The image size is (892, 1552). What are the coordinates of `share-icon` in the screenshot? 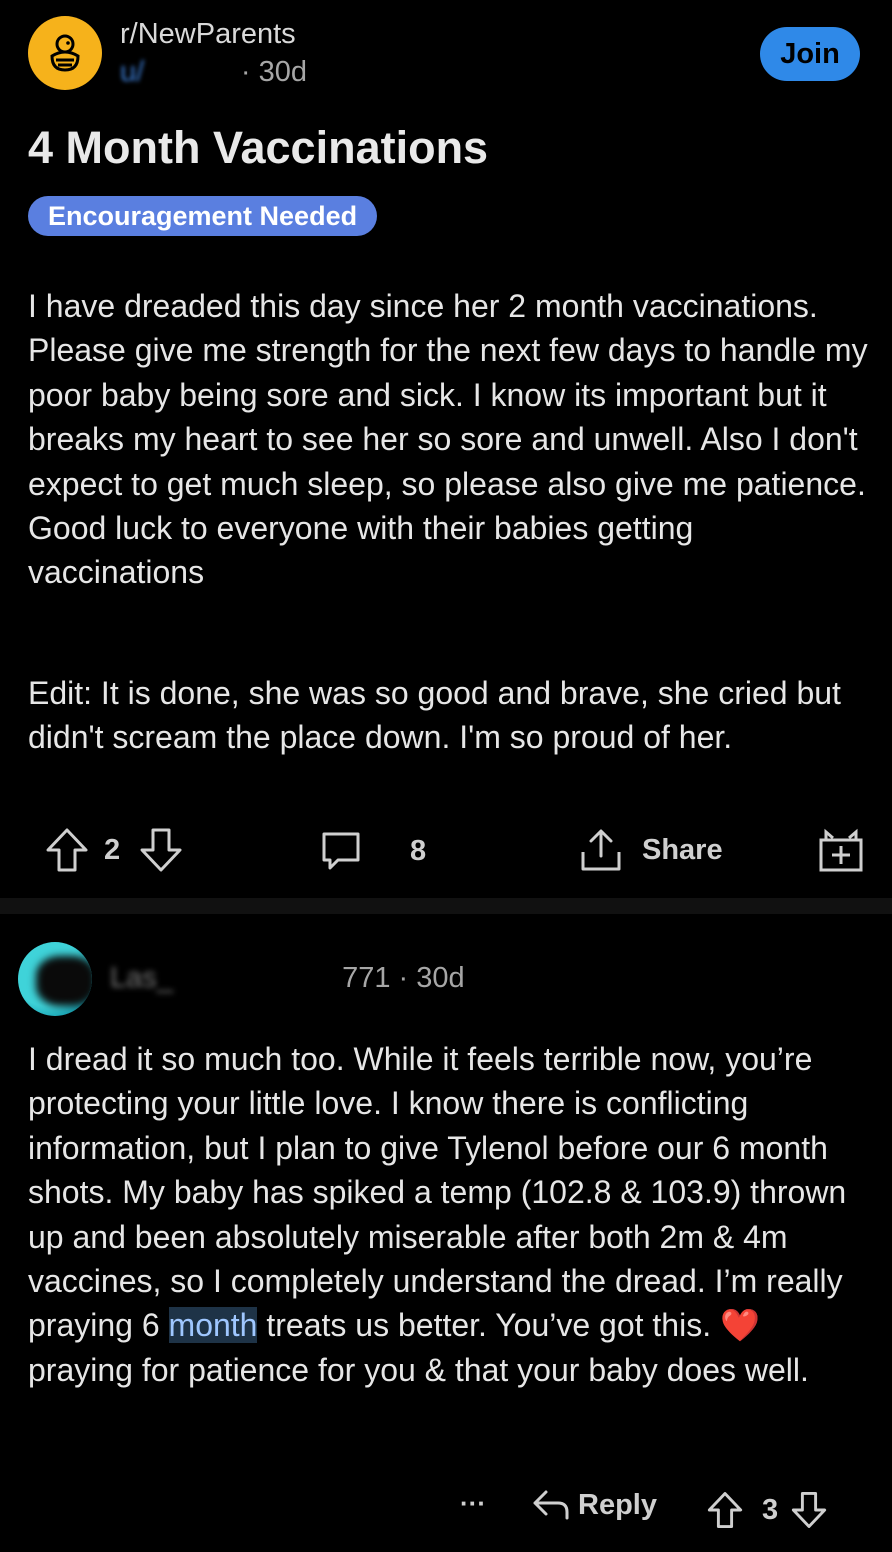 It's located at (601, 850).